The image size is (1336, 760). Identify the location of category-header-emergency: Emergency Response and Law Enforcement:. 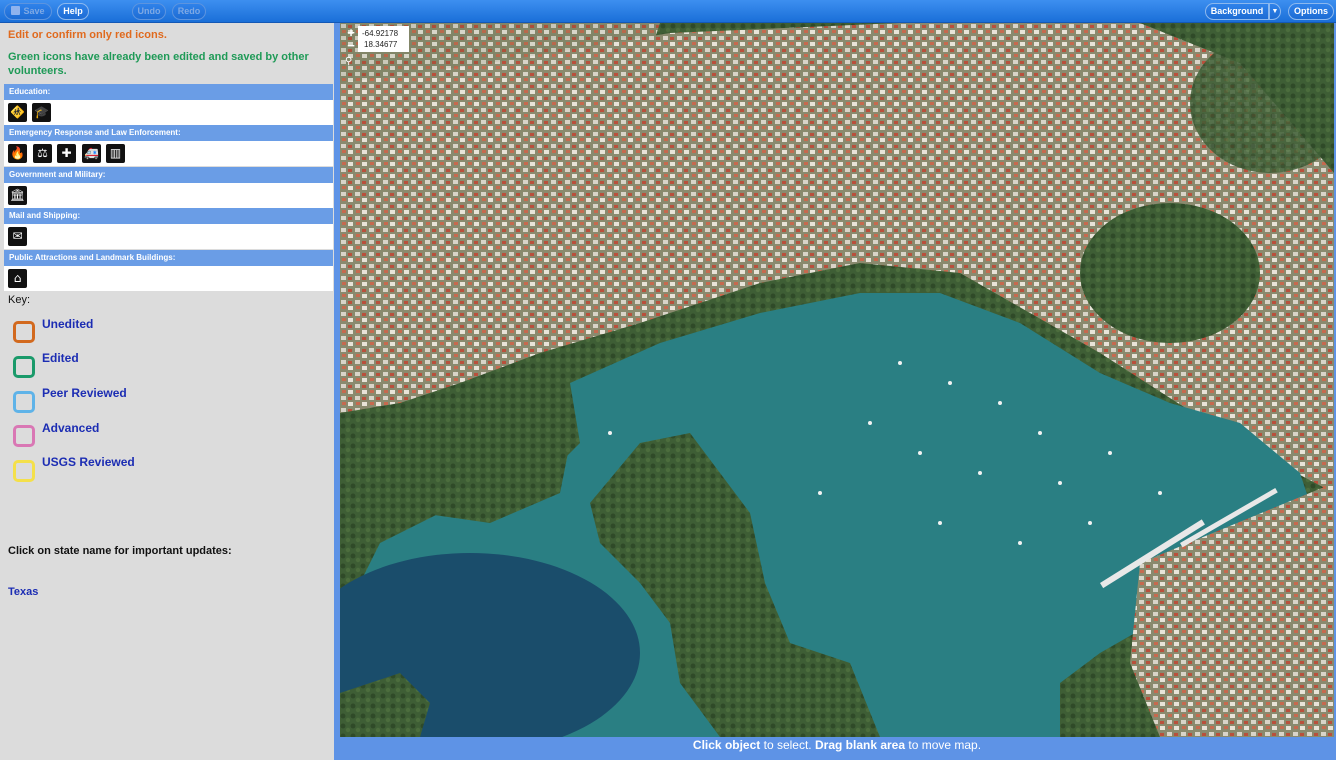
(168, 133).